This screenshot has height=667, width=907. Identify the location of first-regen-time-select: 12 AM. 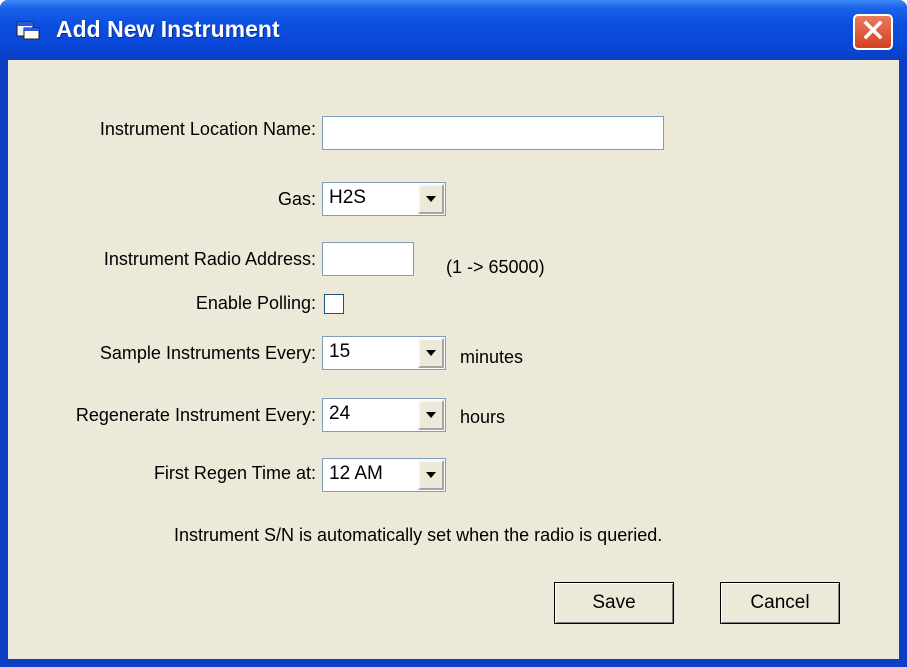
(384, 475).